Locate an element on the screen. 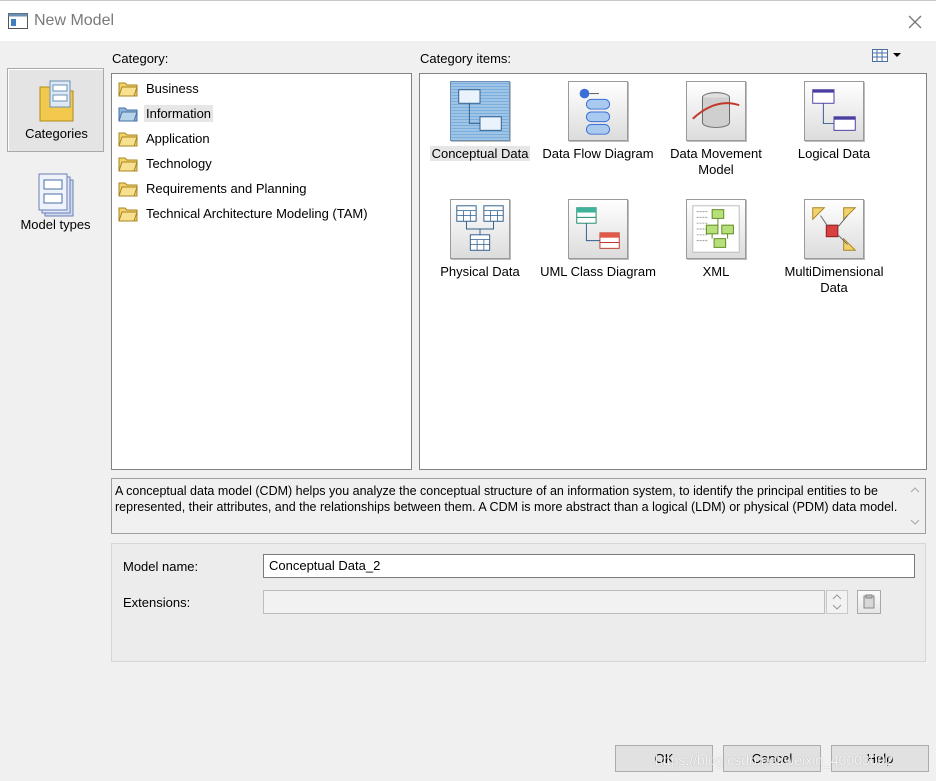 This screenshot has height=781, width=936. item-label: Logical Data is located at coordinates (834, 153).